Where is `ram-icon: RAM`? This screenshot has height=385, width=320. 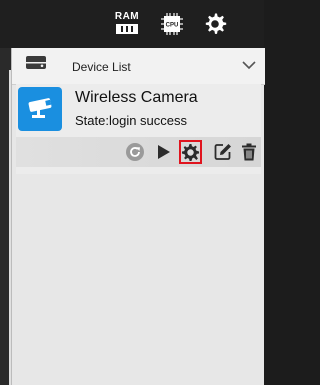
ram-icon: RAM is located at coordinates (127, 25).